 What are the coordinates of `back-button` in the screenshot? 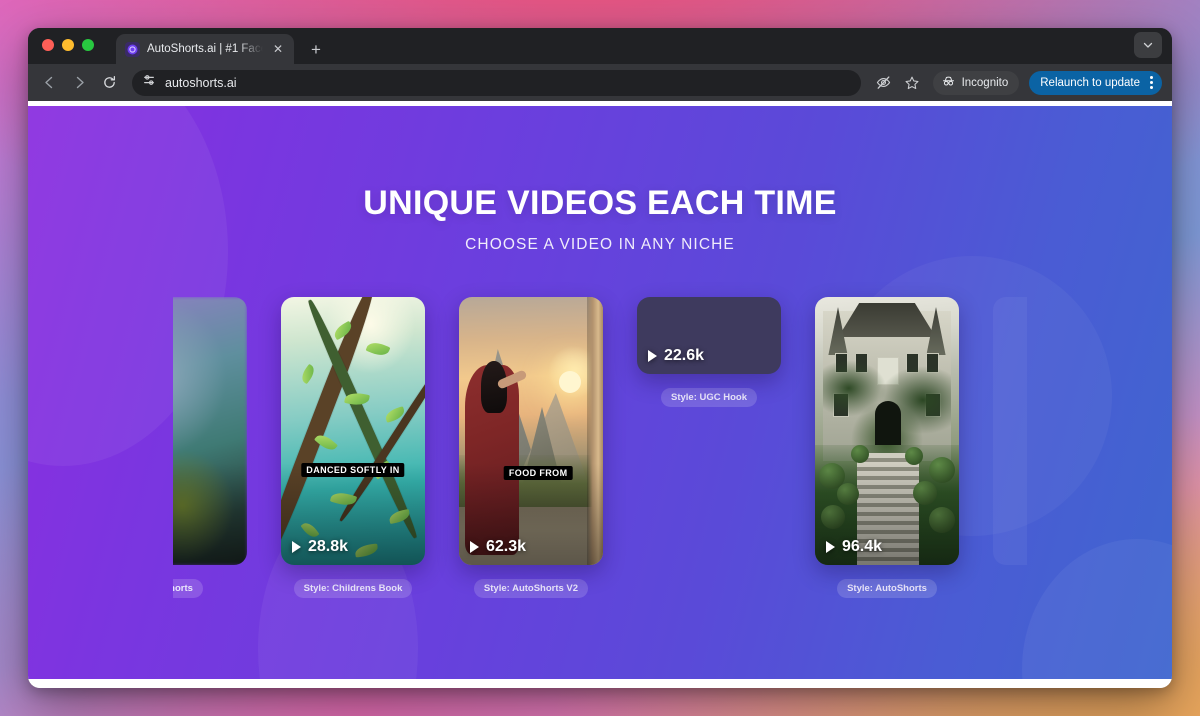 It's located at (49, 83).